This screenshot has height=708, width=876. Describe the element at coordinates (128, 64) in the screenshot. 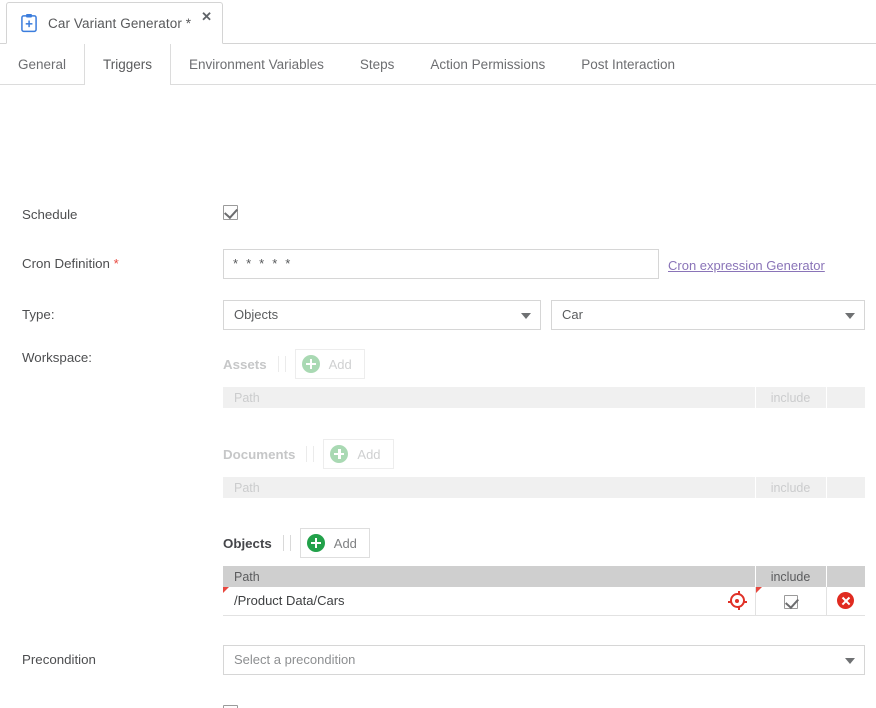

I see `tab-triggers: Triggers` at that location.